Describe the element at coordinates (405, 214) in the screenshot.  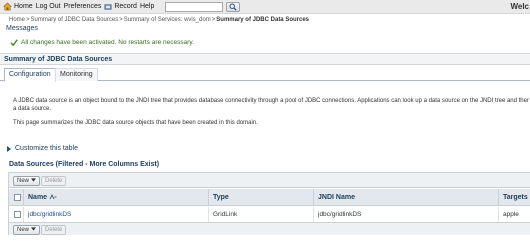
I see `row-jndi-name: jdbc/gridlinkDS` at that location.